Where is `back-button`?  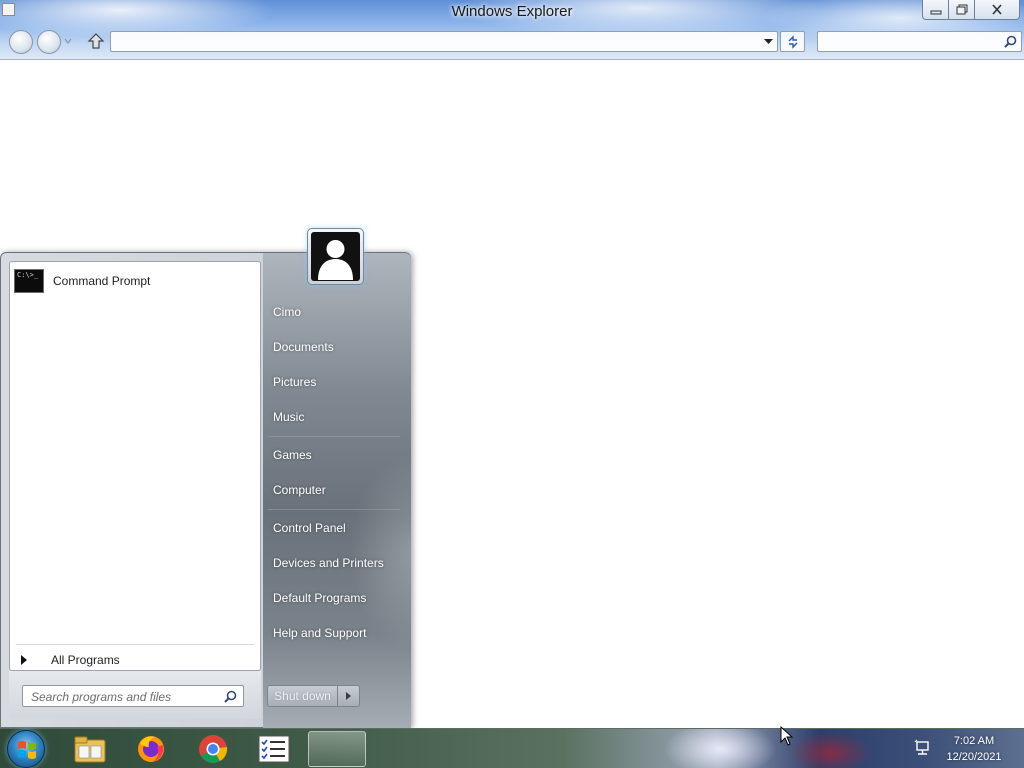 back-button is located at coordinates (21, 42).